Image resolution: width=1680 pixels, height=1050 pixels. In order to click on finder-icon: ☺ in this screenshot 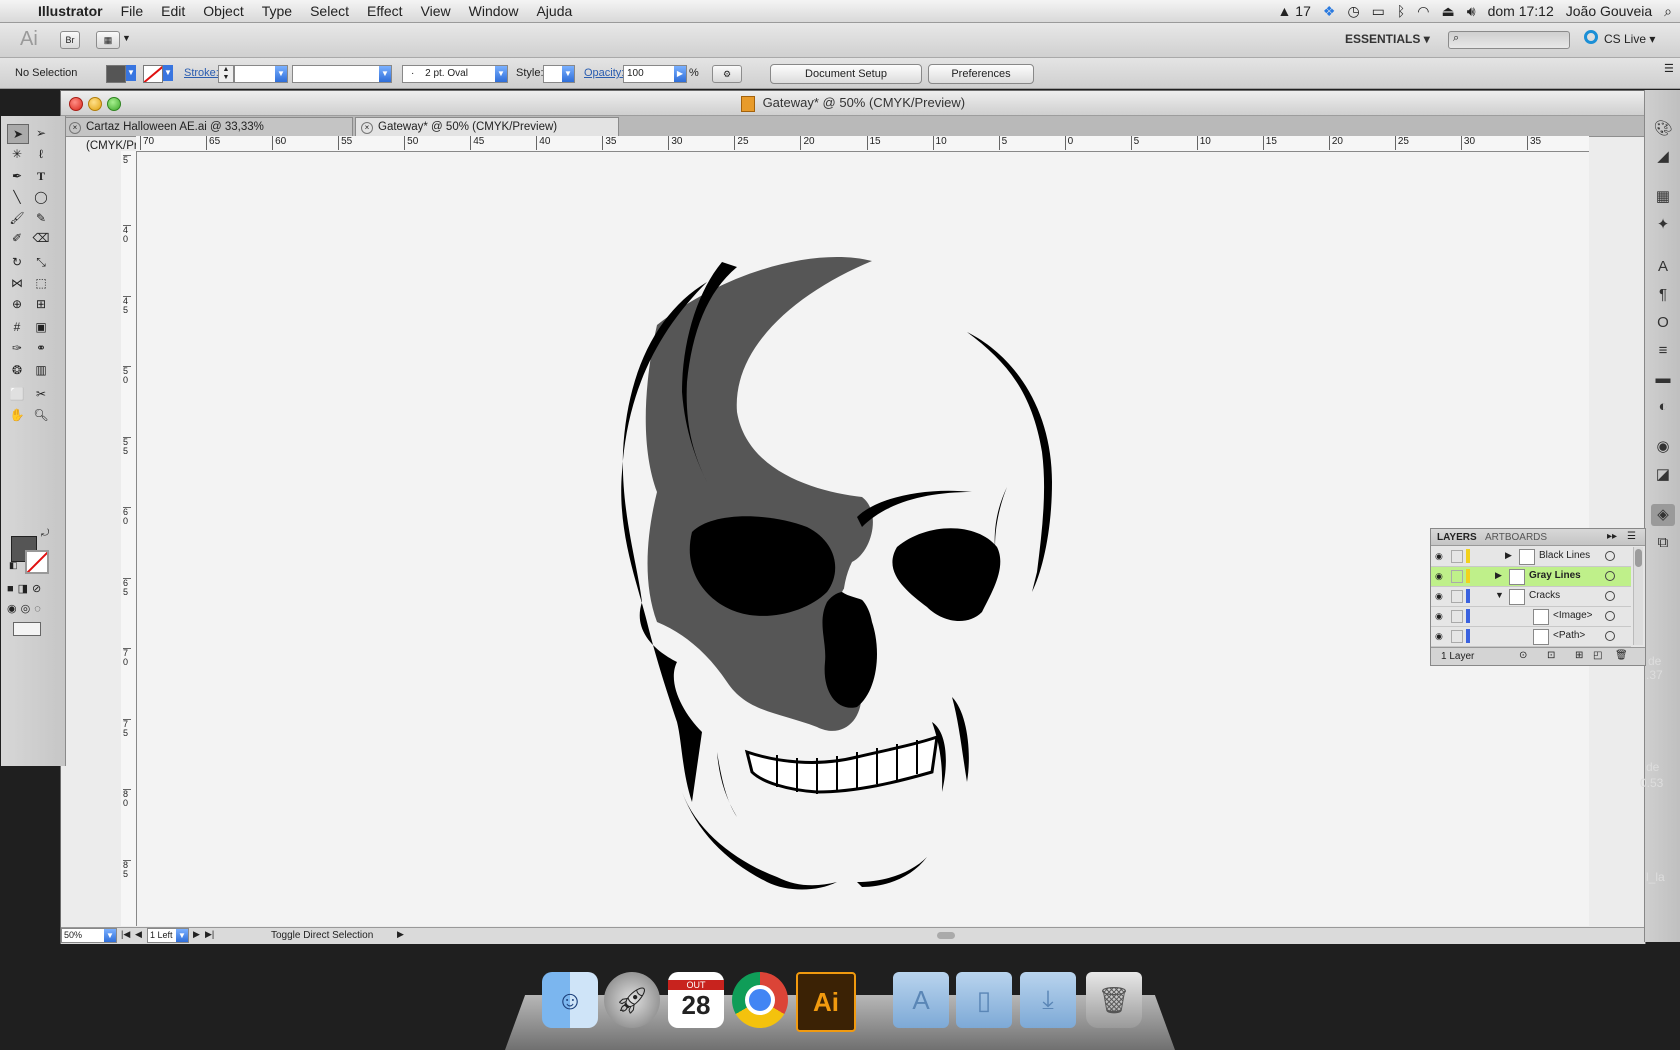, I will do `click(570, 1000)`.